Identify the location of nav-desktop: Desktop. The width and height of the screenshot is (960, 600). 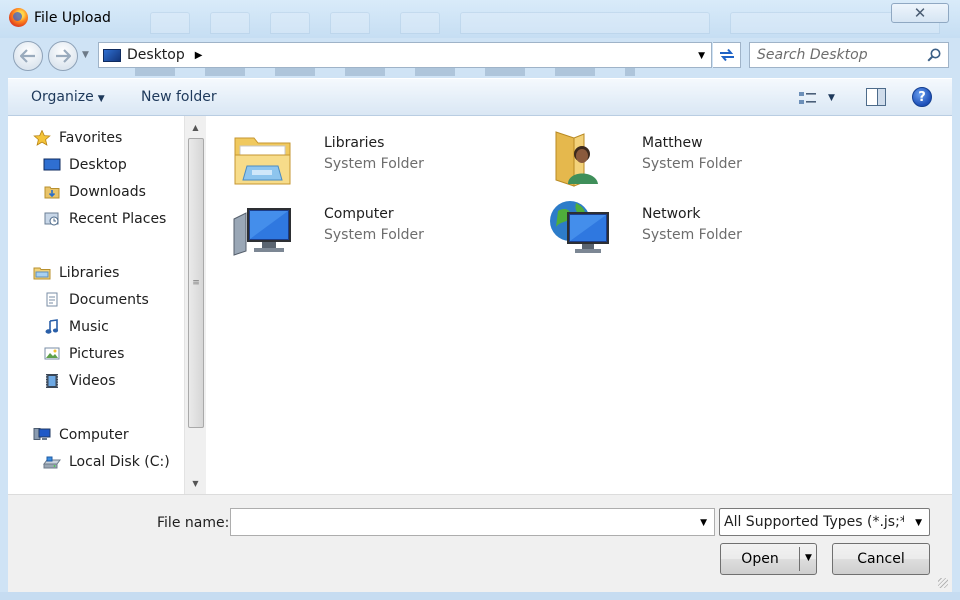
(85, 165).